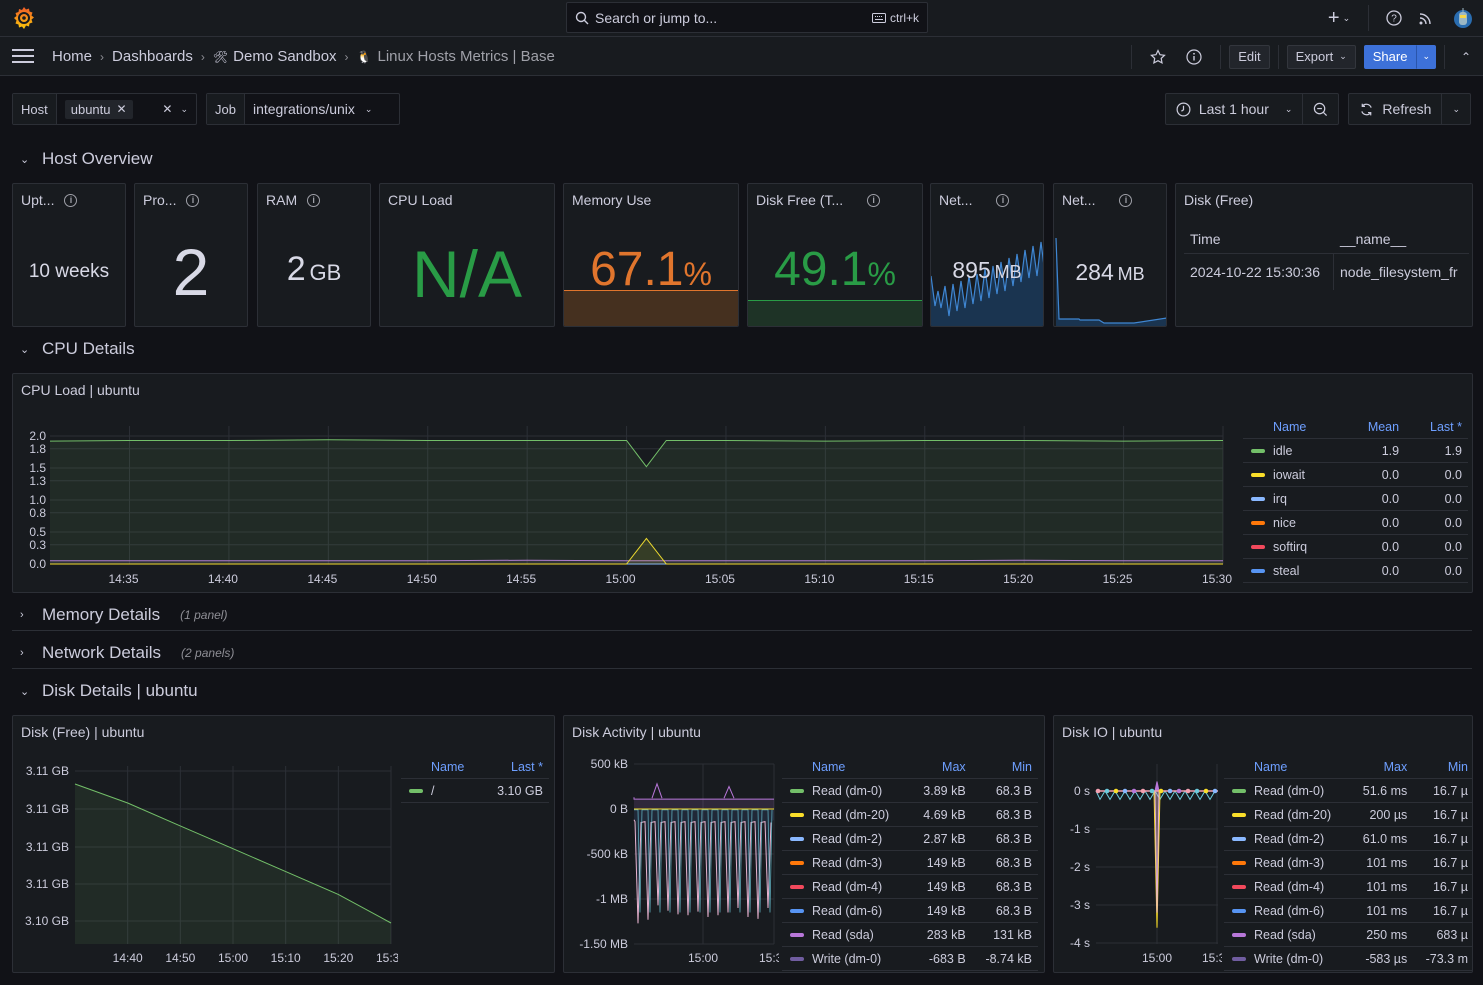 The width and height of the screenshot is (1483, 985). I want to click on stat-panel-uptime: Upt... i 10 weeks, so click(69, 255).